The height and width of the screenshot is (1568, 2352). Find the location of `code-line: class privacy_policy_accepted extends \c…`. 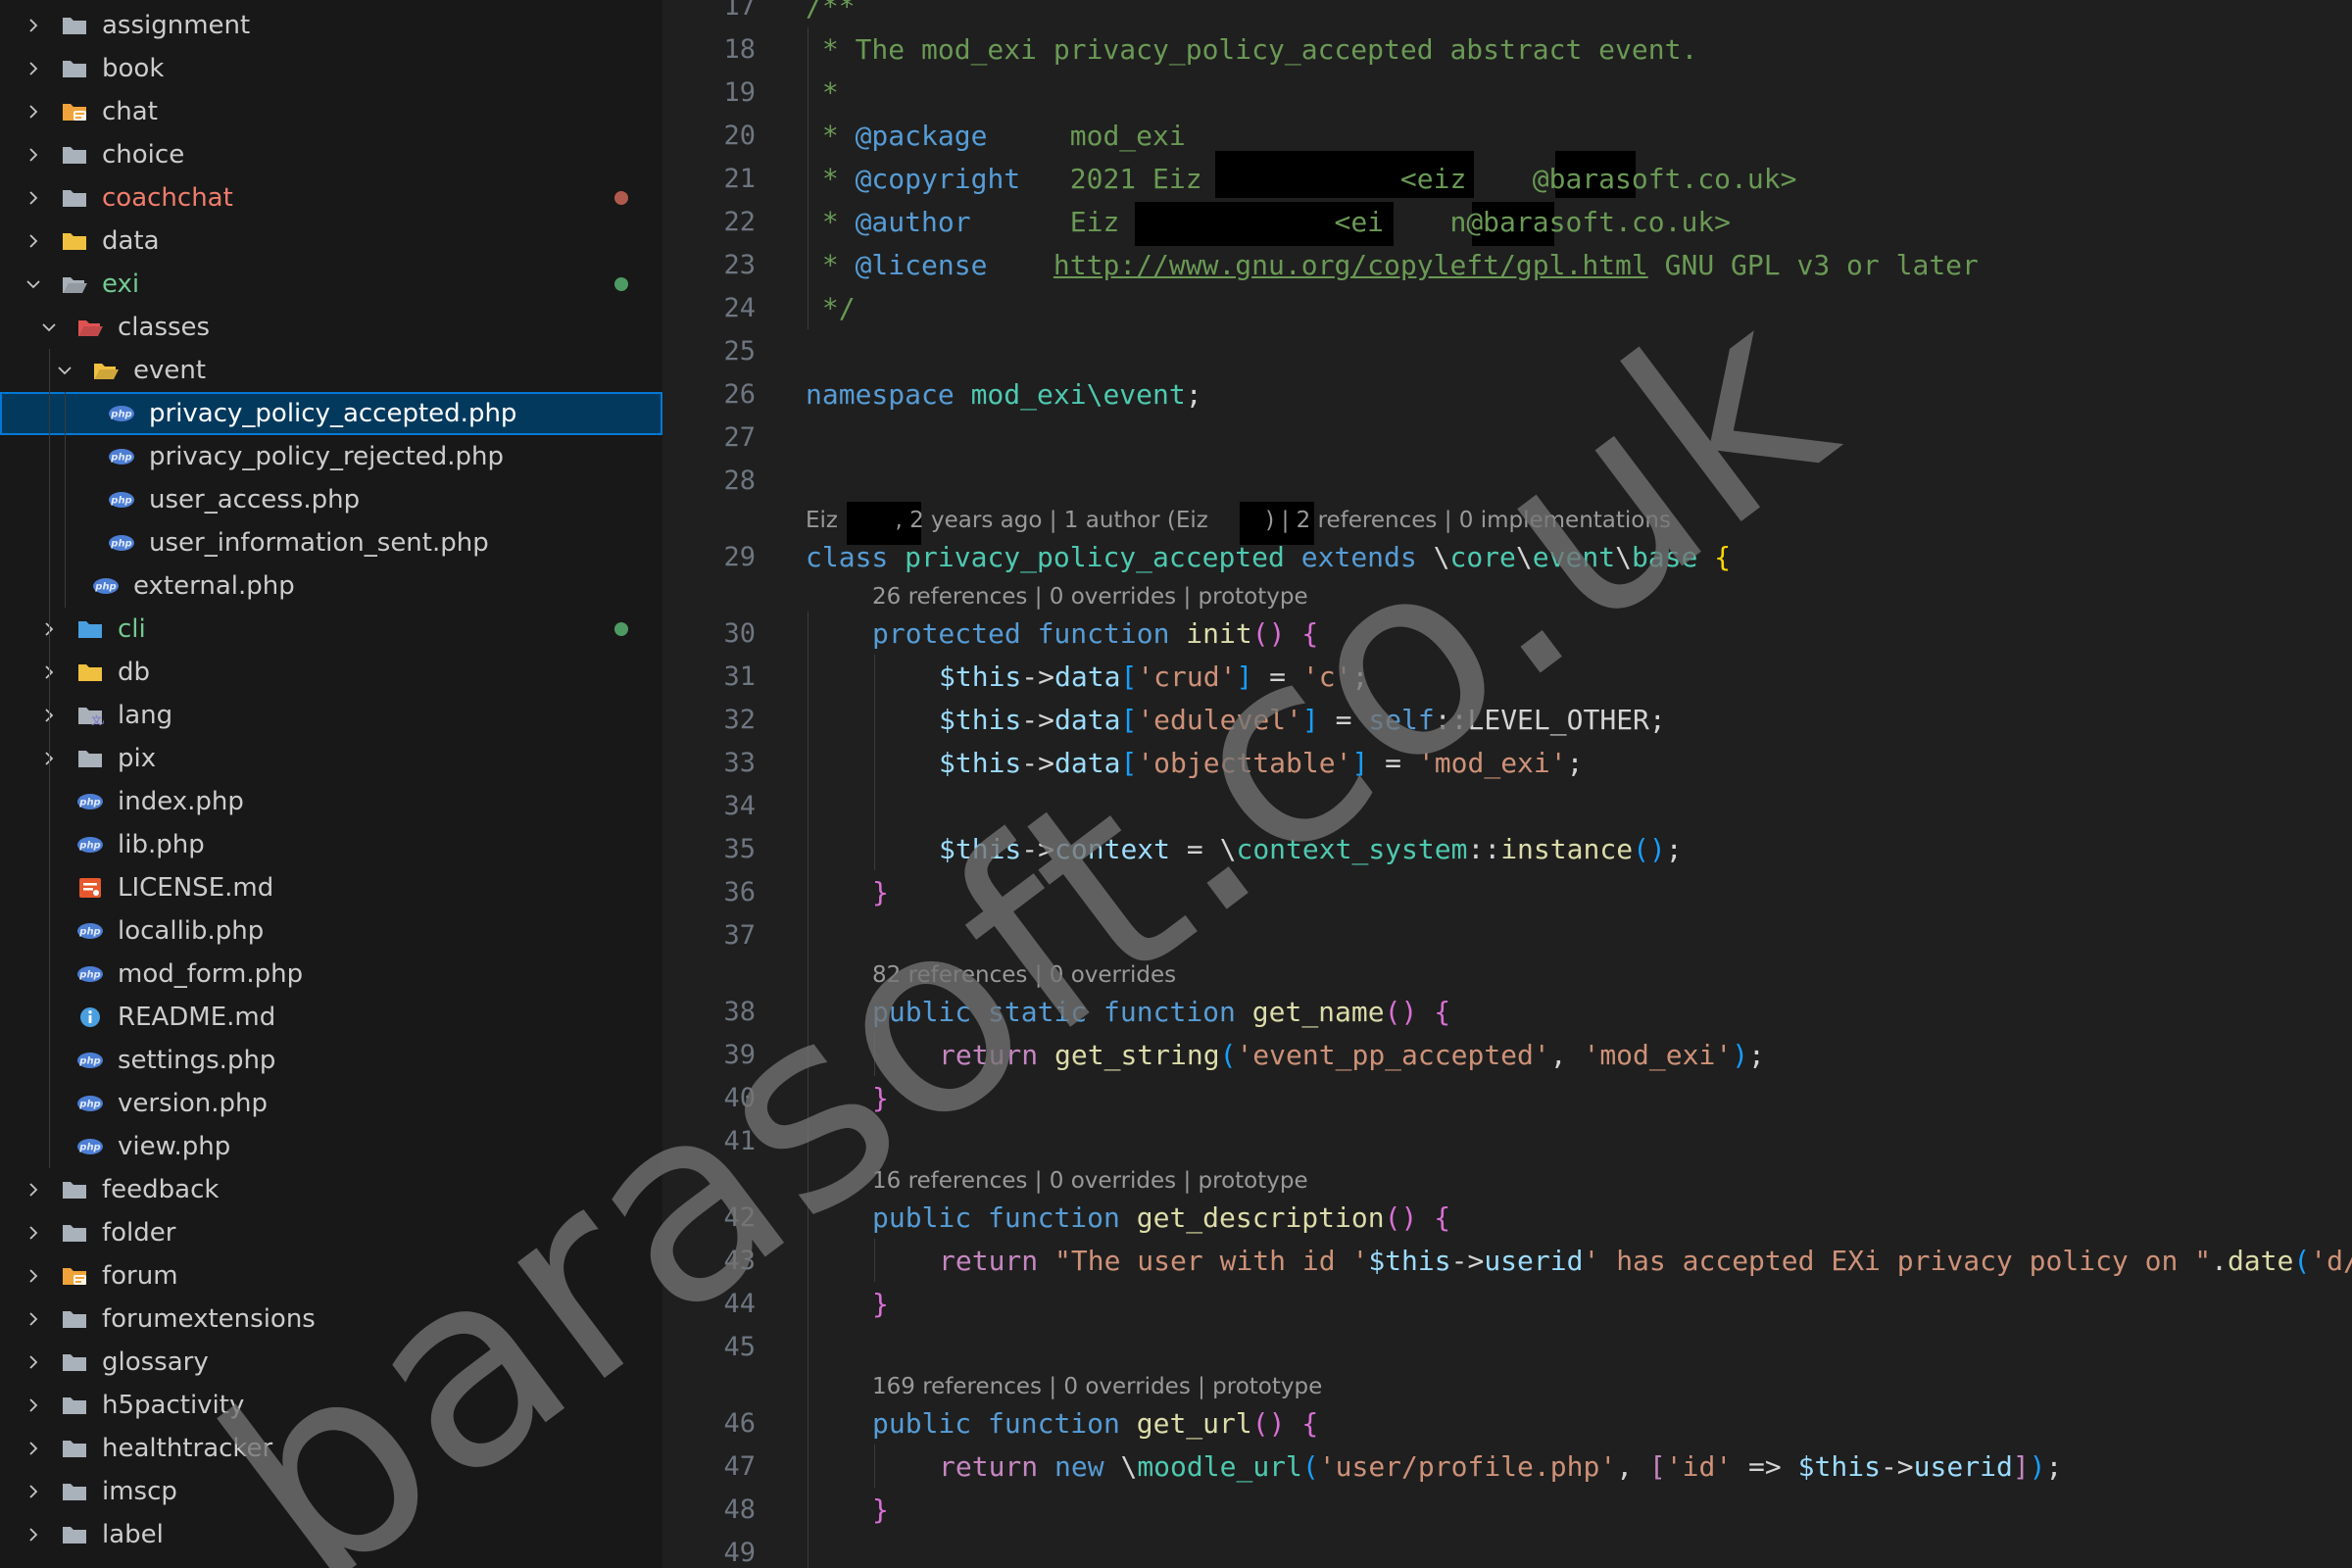

code-line: class privacy_policy_accepted extends \c… is located at coordinates (1268, 557).